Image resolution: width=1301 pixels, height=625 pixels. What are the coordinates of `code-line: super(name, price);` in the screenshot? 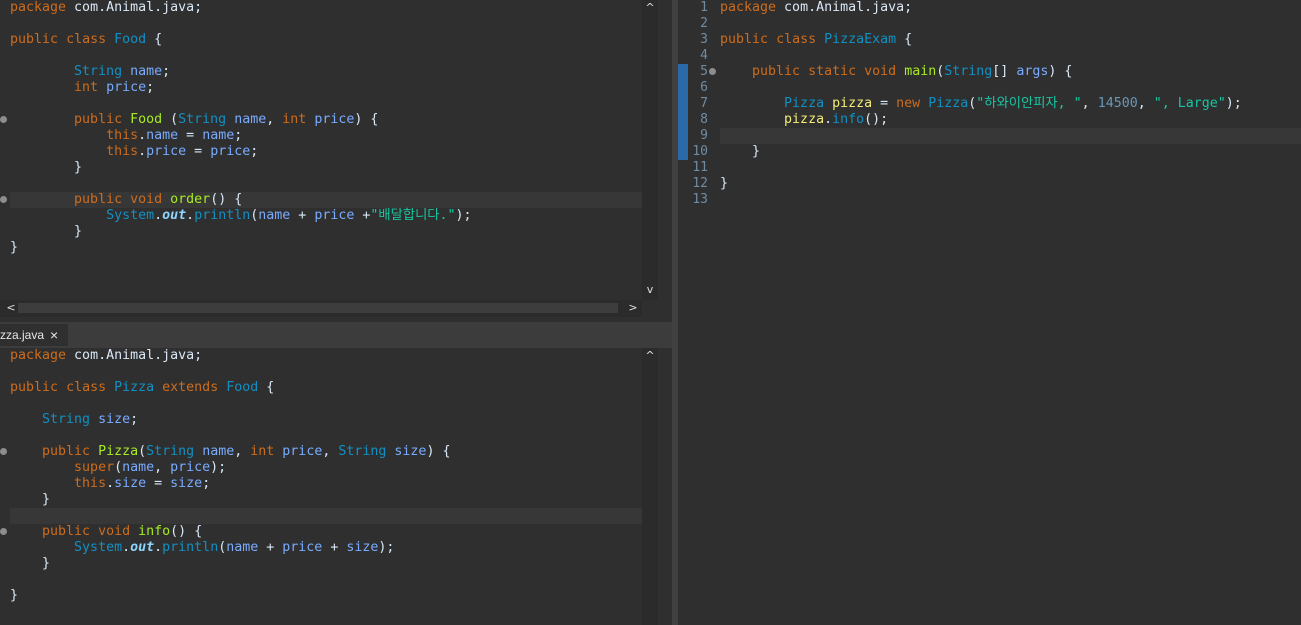 It's located at (118, 468).